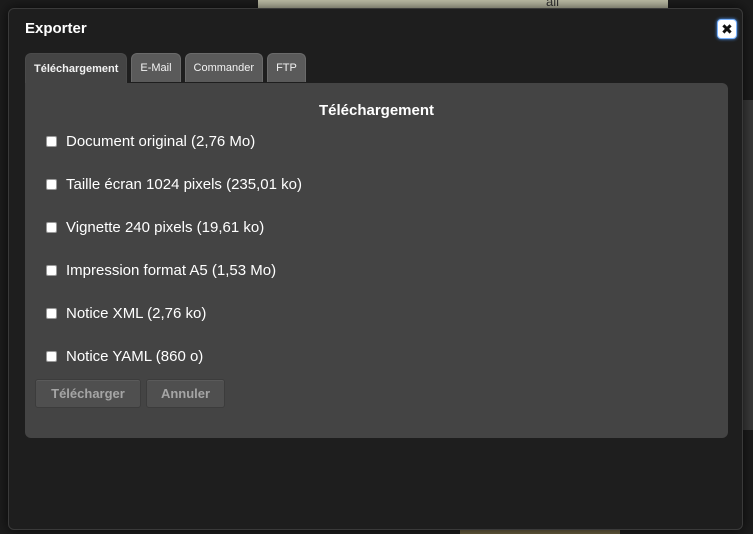 The image size is (753, 534). I want to click on option-label: Notice YAML (860 o), so click(135, 356).